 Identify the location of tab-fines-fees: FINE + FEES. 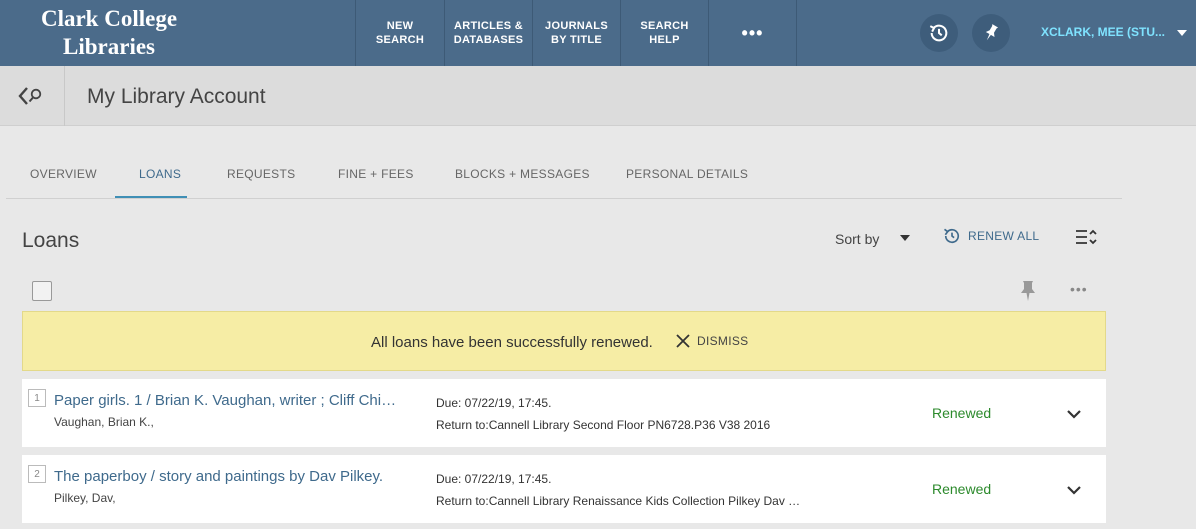
(376, 175).